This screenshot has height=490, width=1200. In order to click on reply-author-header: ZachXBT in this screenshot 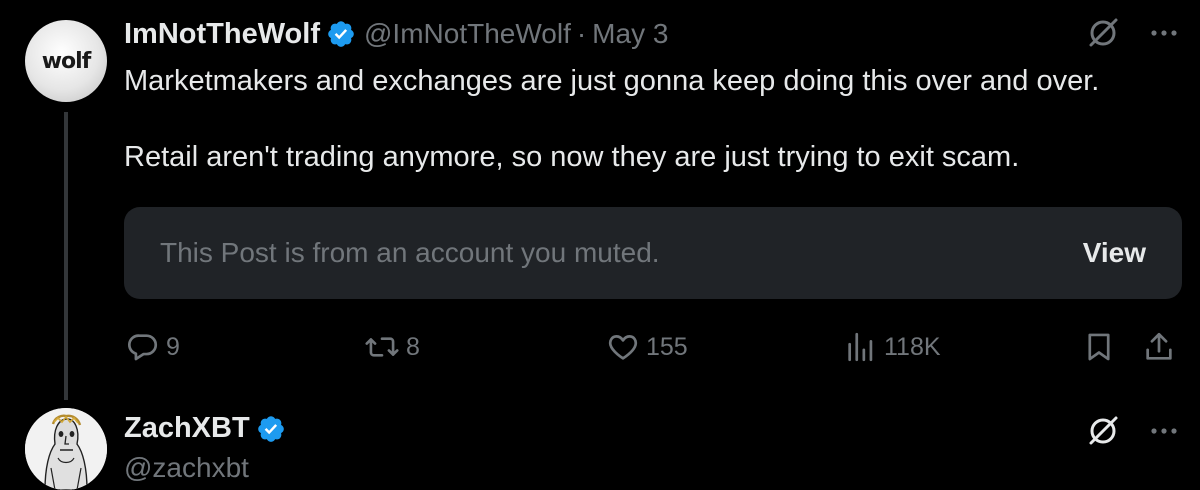, I will do `click(209, 428)`.